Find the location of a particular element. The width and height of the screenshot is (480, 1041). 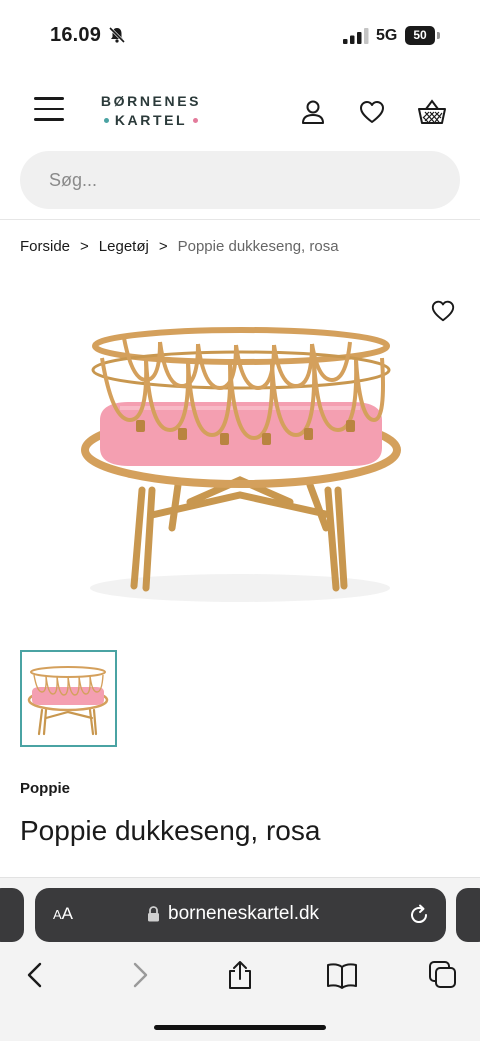

network-type: 5G is located at coordinates (387, 35).